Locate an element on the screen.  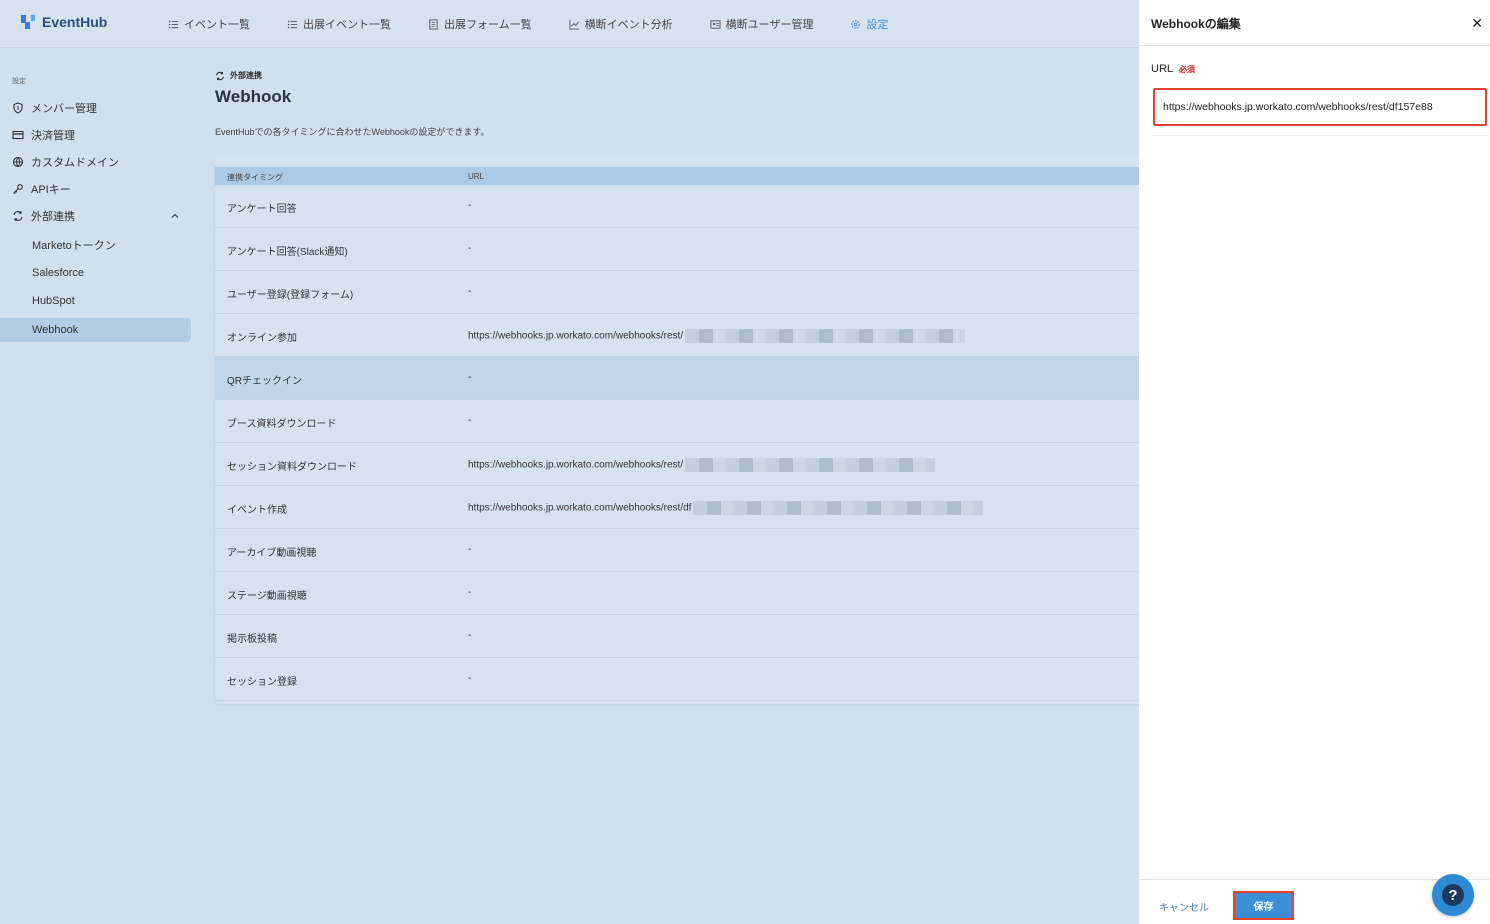
table-row: QRチェックイン - is located at coordinates (677, 378).